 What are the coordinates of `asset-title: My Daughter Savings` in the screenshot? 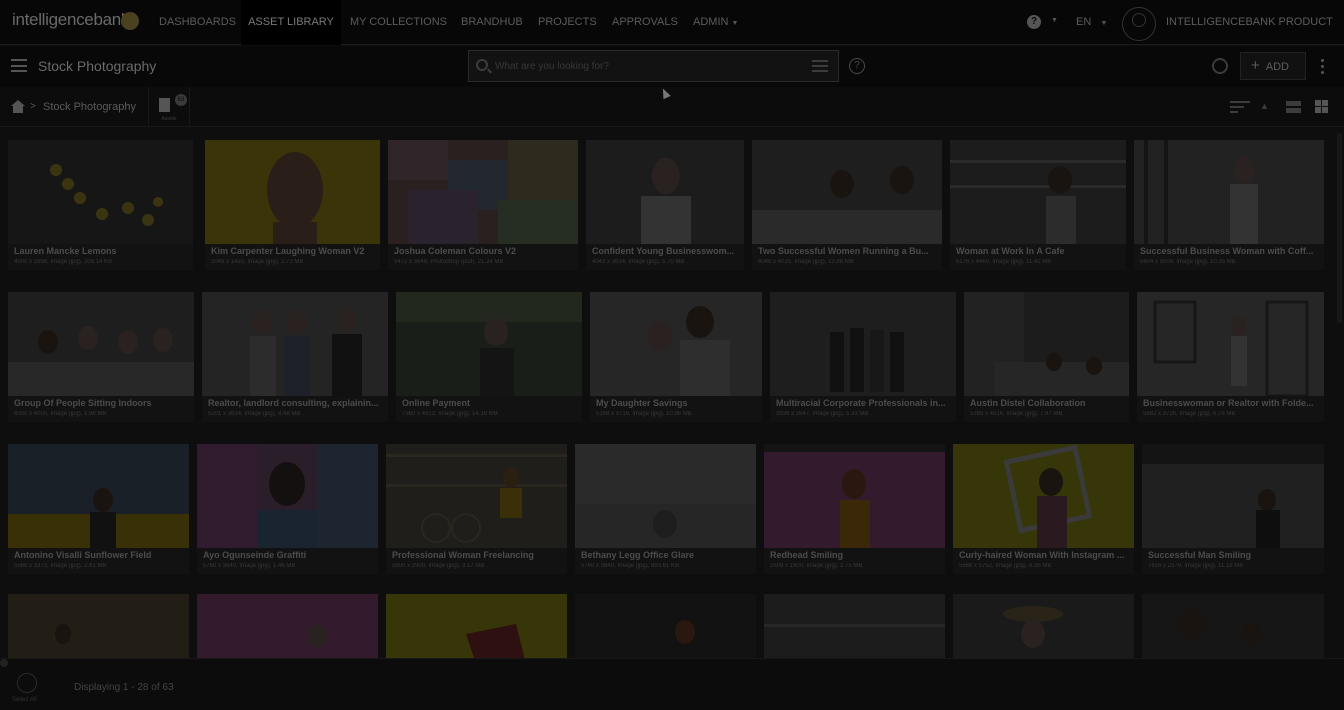 It's located at (677, 403).